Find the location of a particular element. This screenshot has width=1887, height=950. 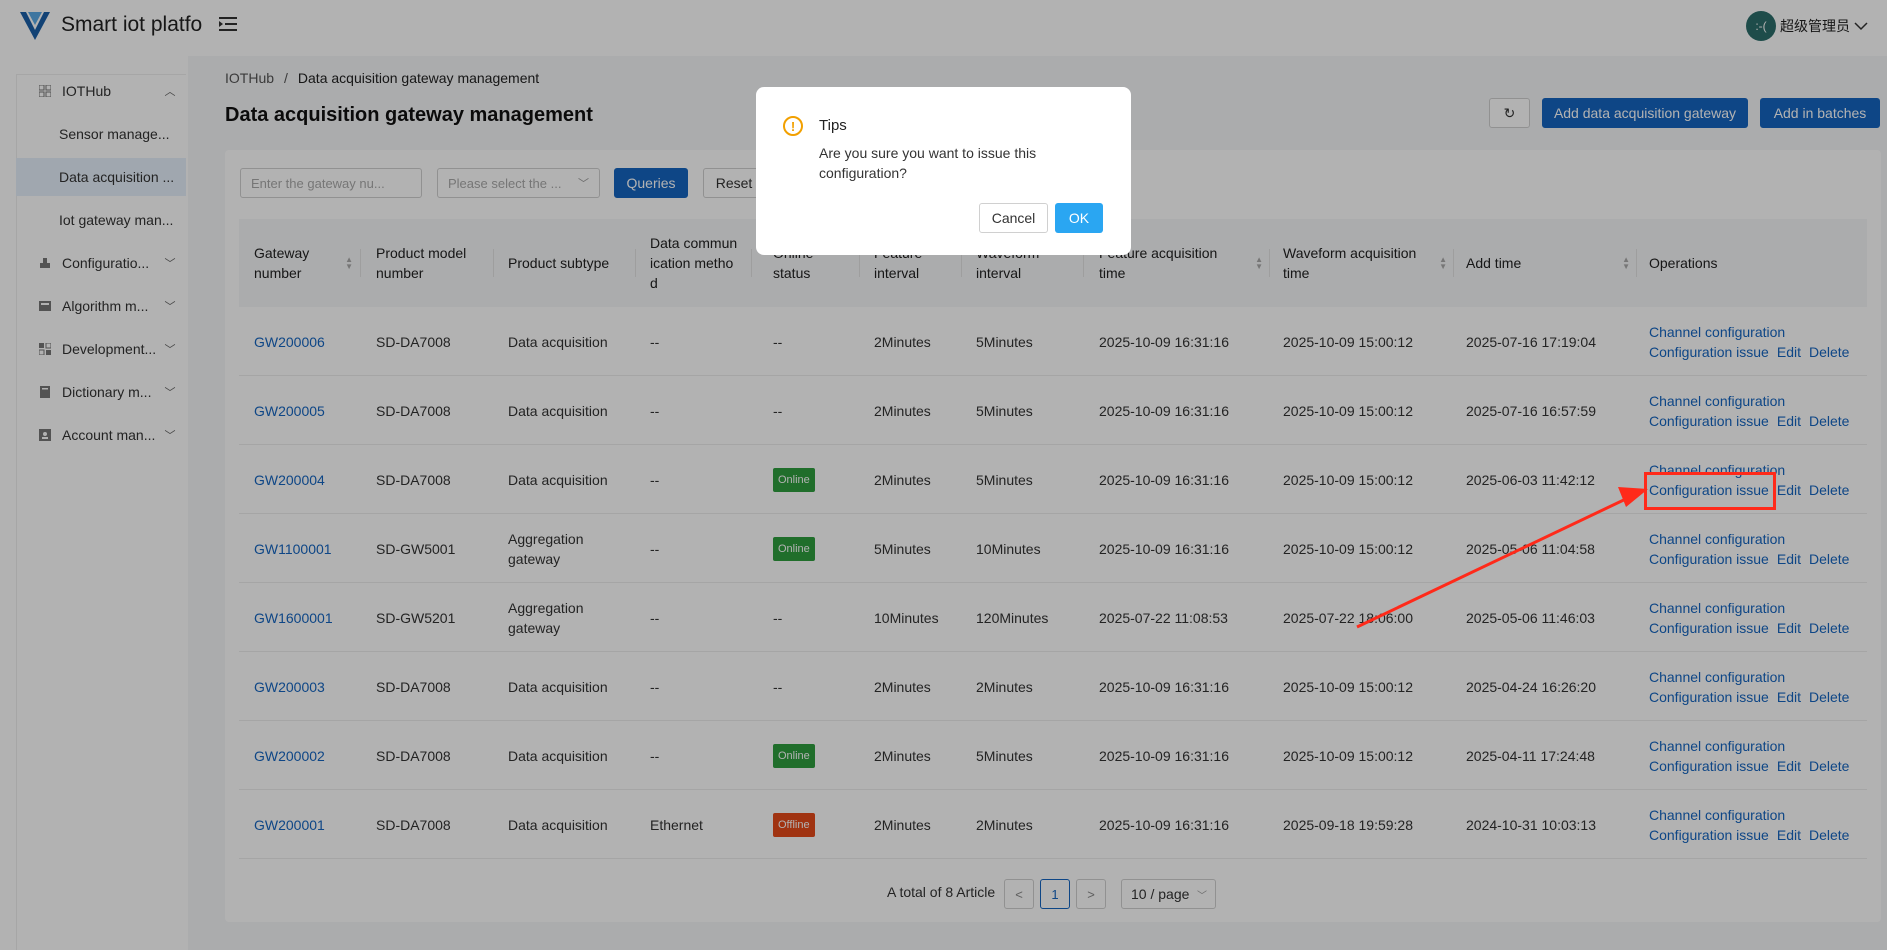

dialog-title: Tips is located at coordinates (833, 125).